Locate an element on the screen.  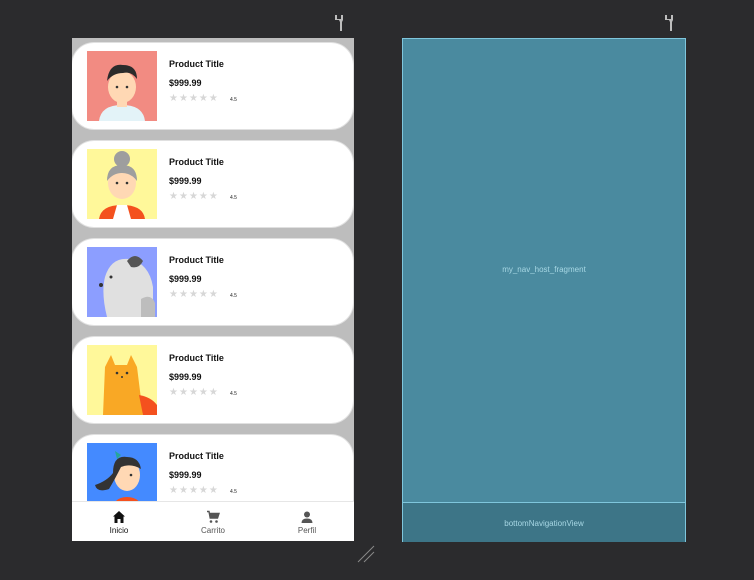
home-icon is located at coordinates (119, 517).